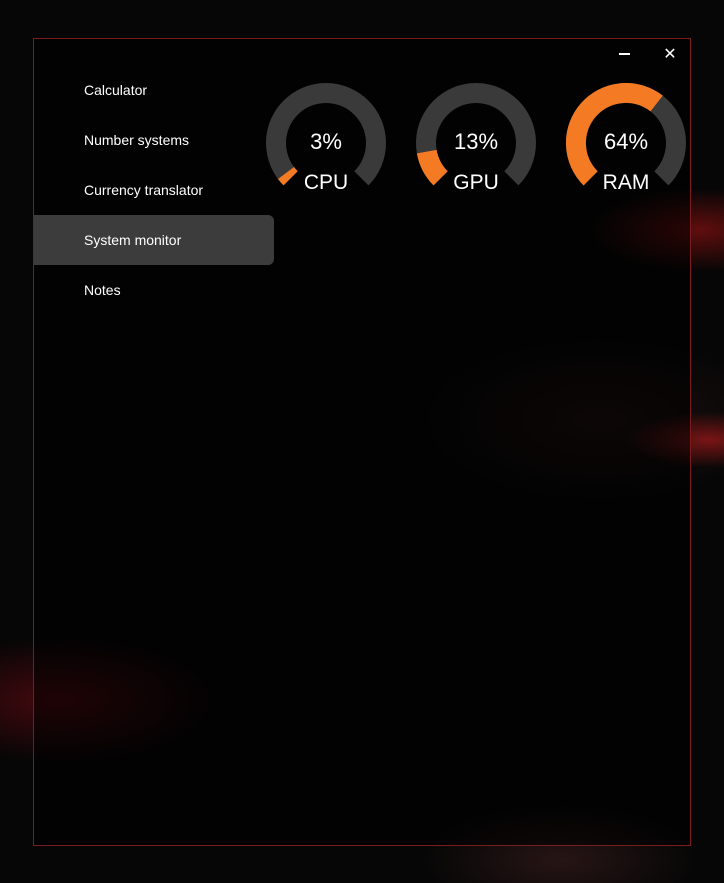  I want to click on gauge-cpu-label: CPU, so click(326, 182).